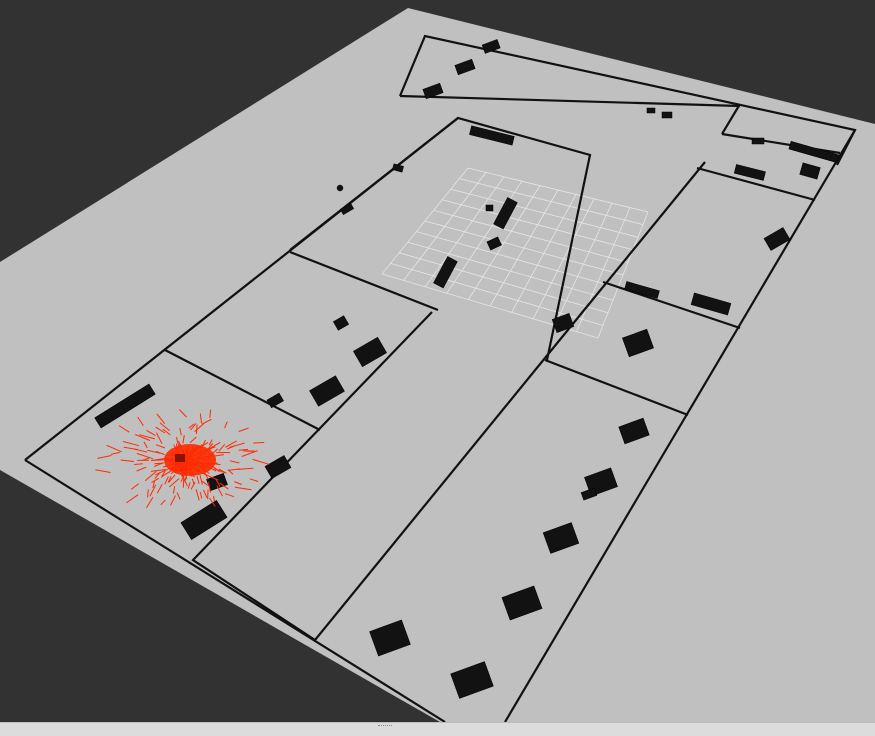  I want to click on robot-marker, so click(180, 458).